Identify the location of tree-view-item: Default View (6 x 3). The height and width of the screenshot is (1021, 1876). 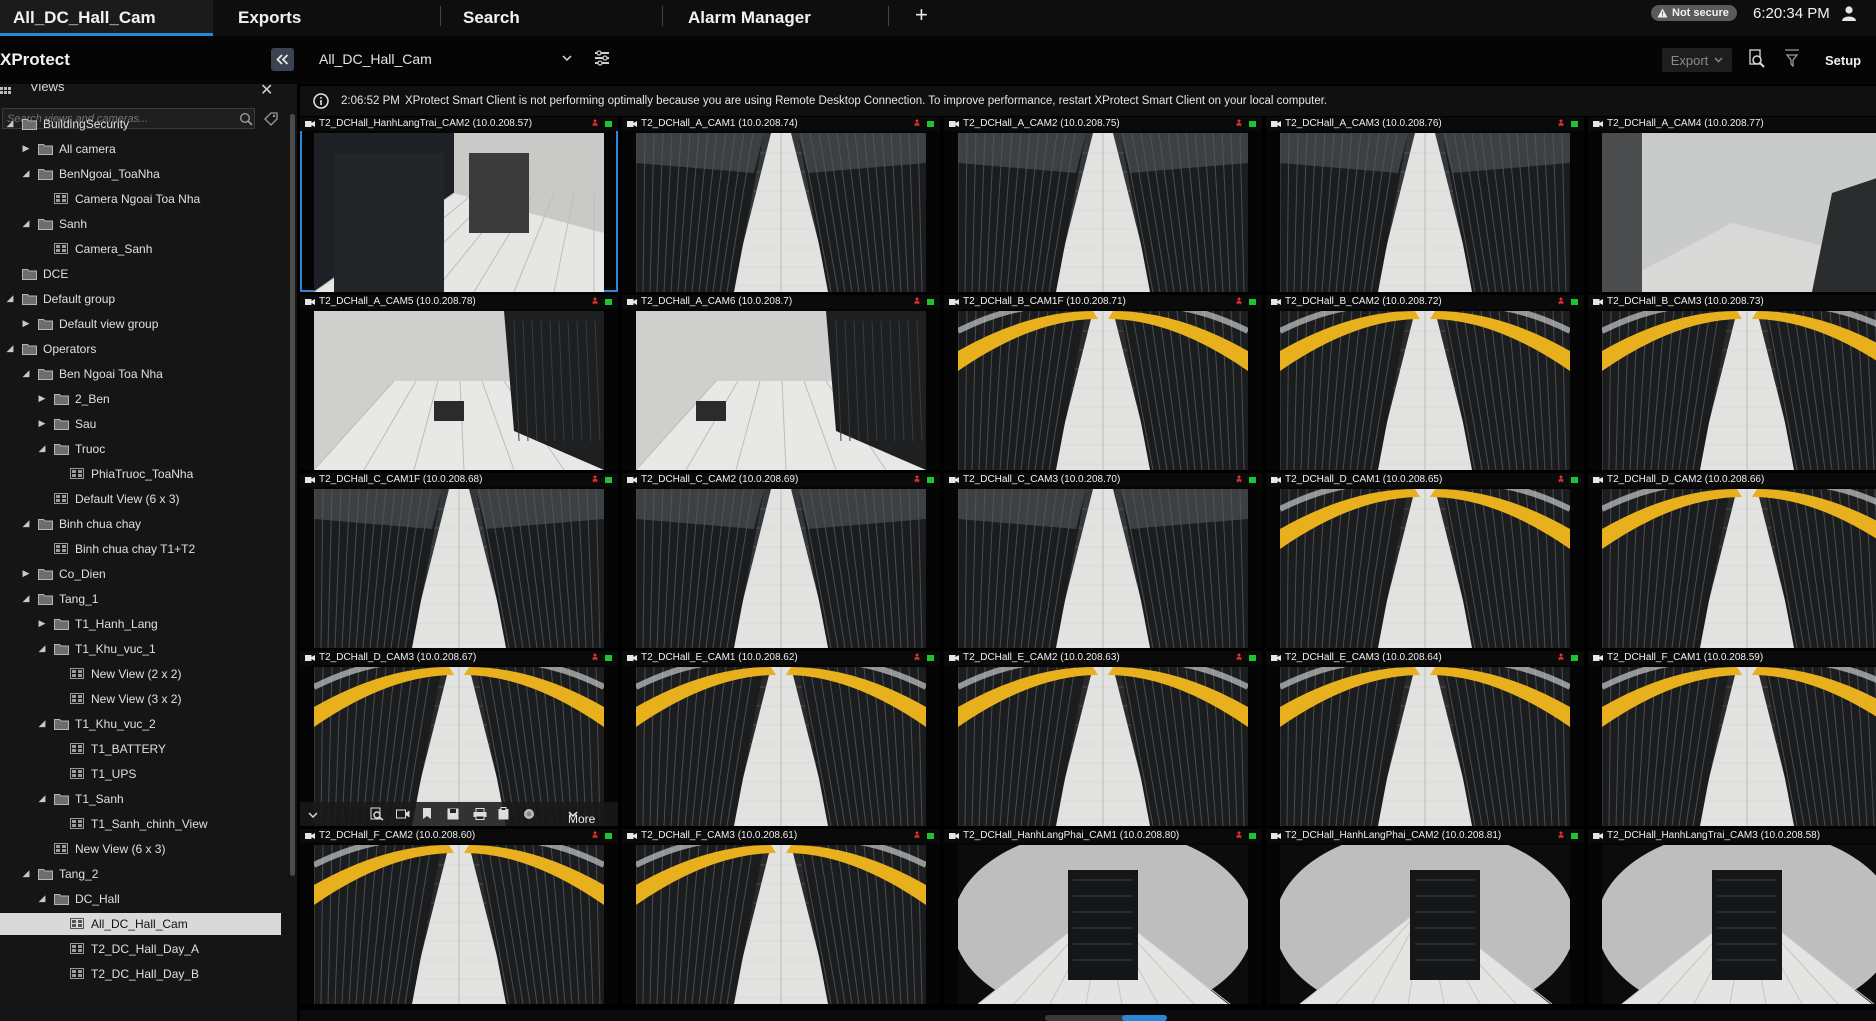
(140, 499).